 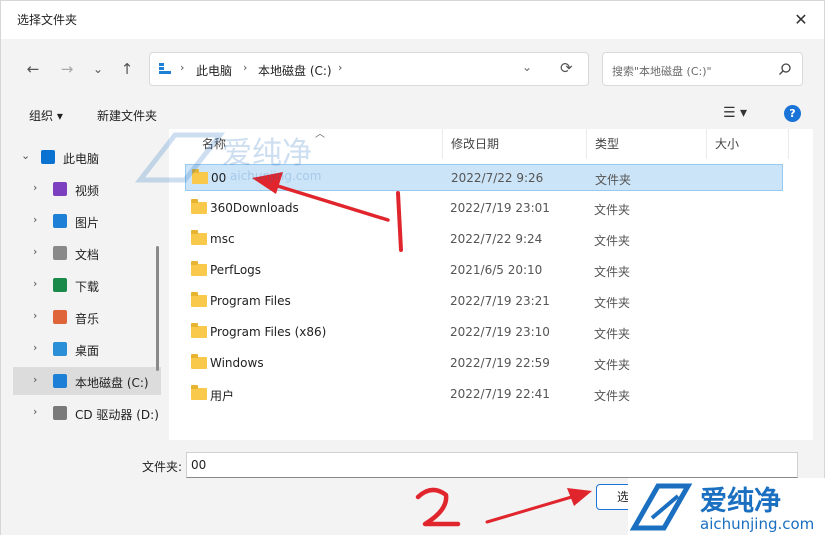 What do you see at coordinates (500, 332) in the screenshot?
I see `file-modified-date: 2022/7/19 23:10` at bounding box center [500, 332].